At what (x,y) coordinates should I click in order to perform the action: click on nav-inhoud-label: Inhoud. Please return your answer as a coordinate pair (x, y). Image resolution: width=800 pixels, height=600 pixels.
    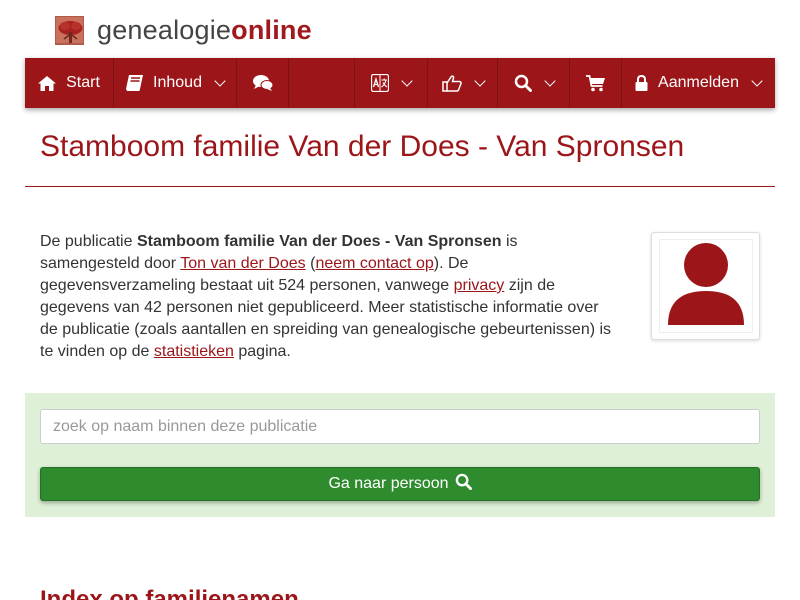
    Looking at the image, I should click on (177, 82).